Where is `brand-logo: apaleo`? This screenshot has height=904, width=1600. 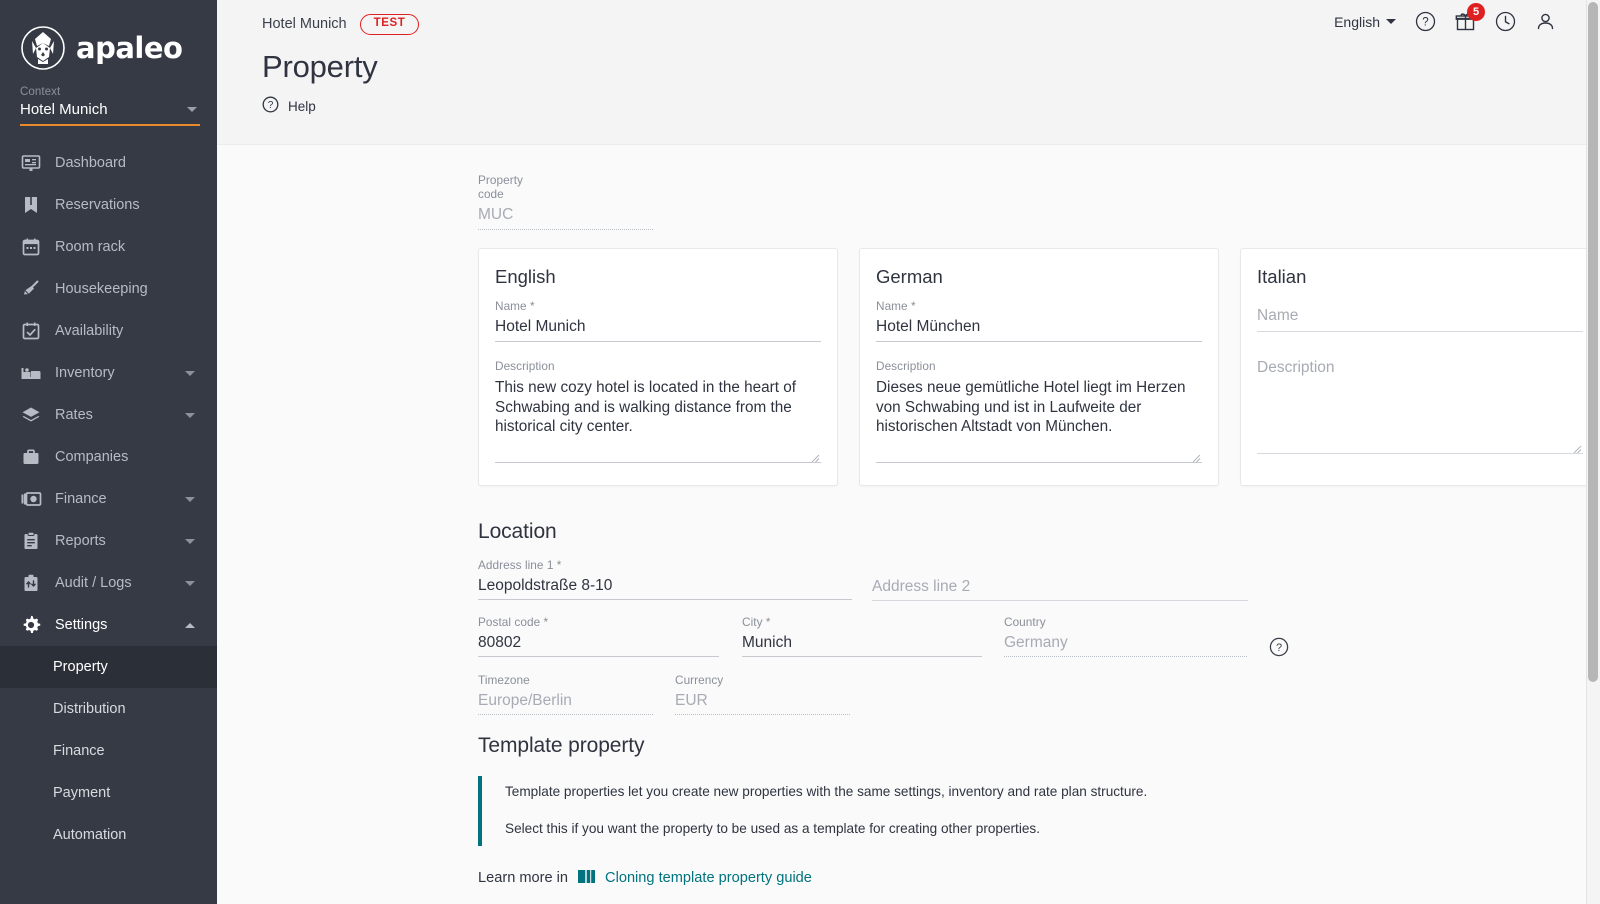 brand-logo: apaleo is located at coordinates (108, 39).